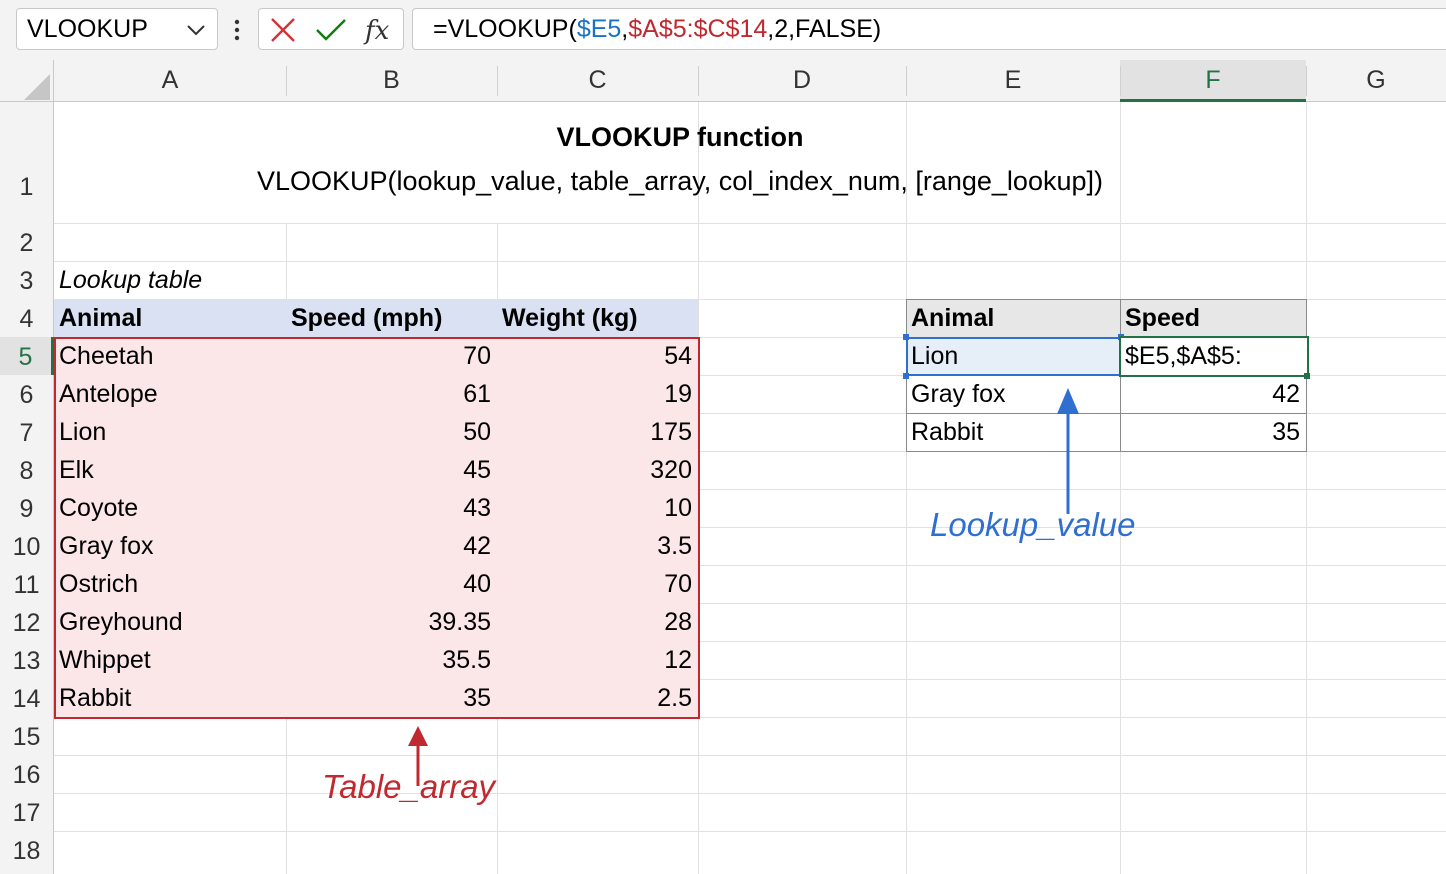 This screenshot has width=1446, height=874. What do you see at coordinates (680, 137) in the screenshot?
I see `sheet-title: VLOOKUP function` at bounding box center [680, 137].